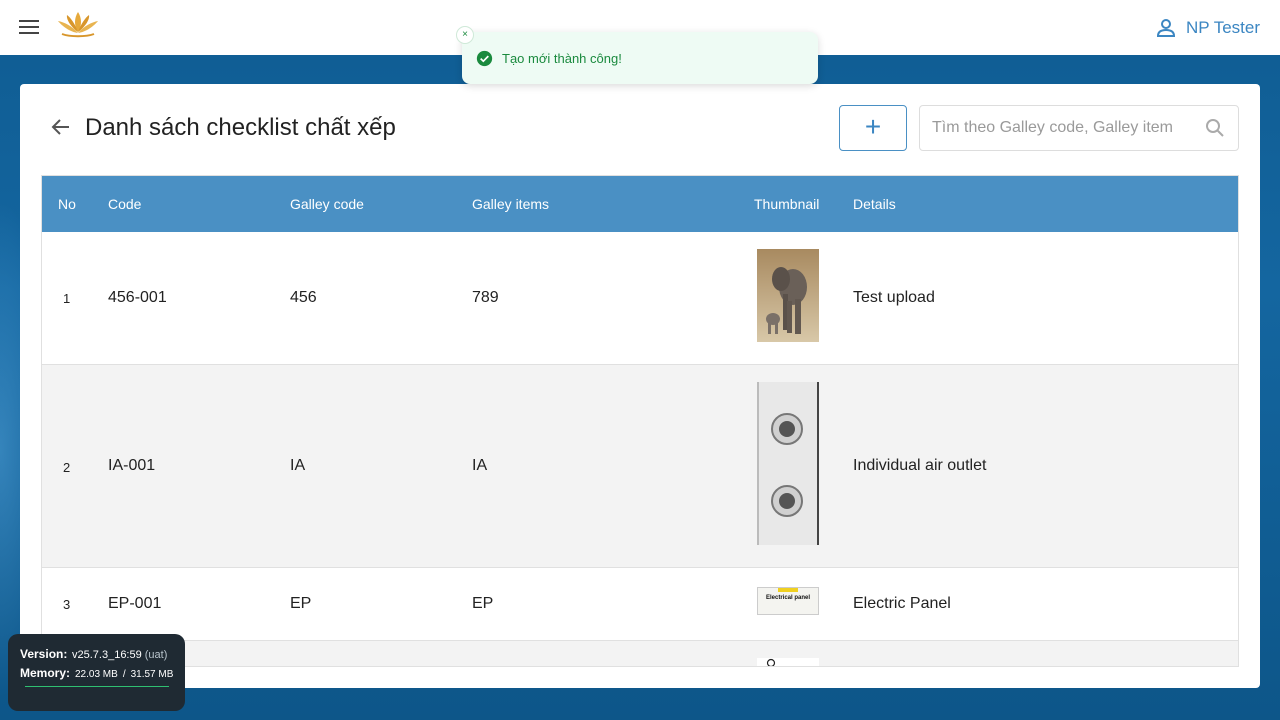 Image resolution: width=1280 pixels, height=720 pixels. Describe the element at coordinates (61, 127) in the screenshot. I see `back-arrow-icon` at that location.